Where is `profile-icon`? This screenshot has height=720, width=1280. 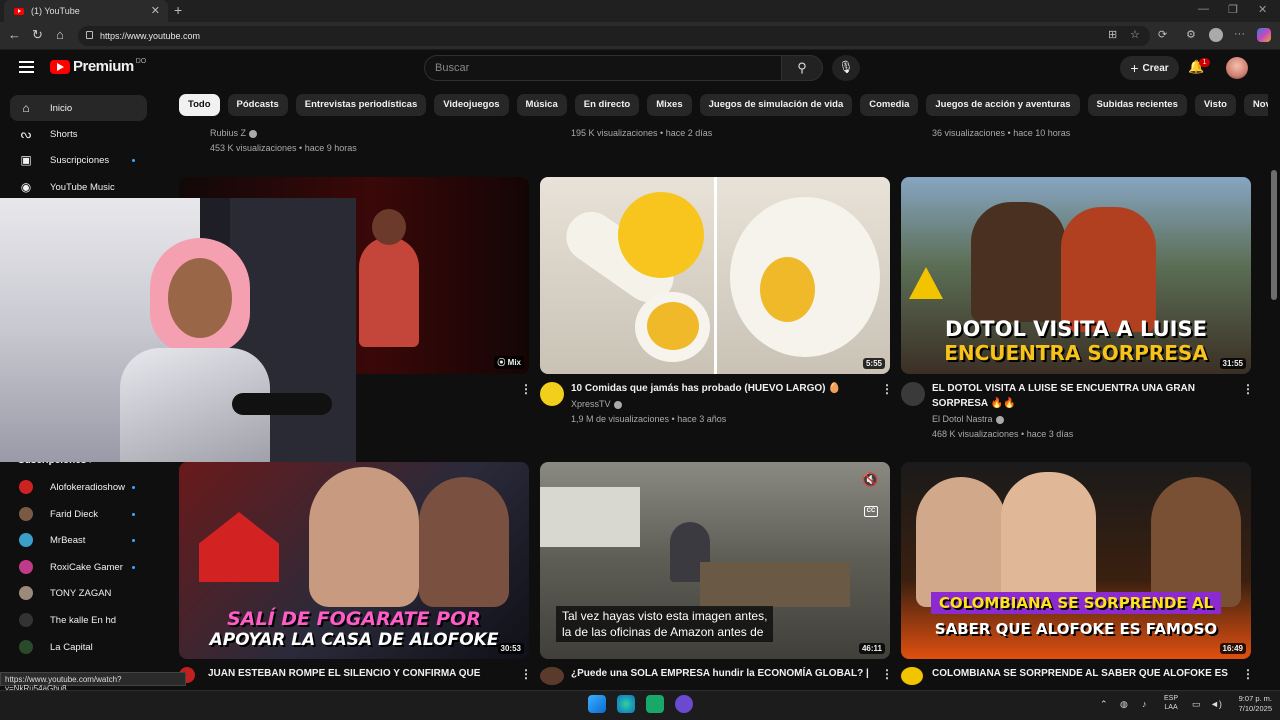
profile-icon is located at coordinates (1216, 35).